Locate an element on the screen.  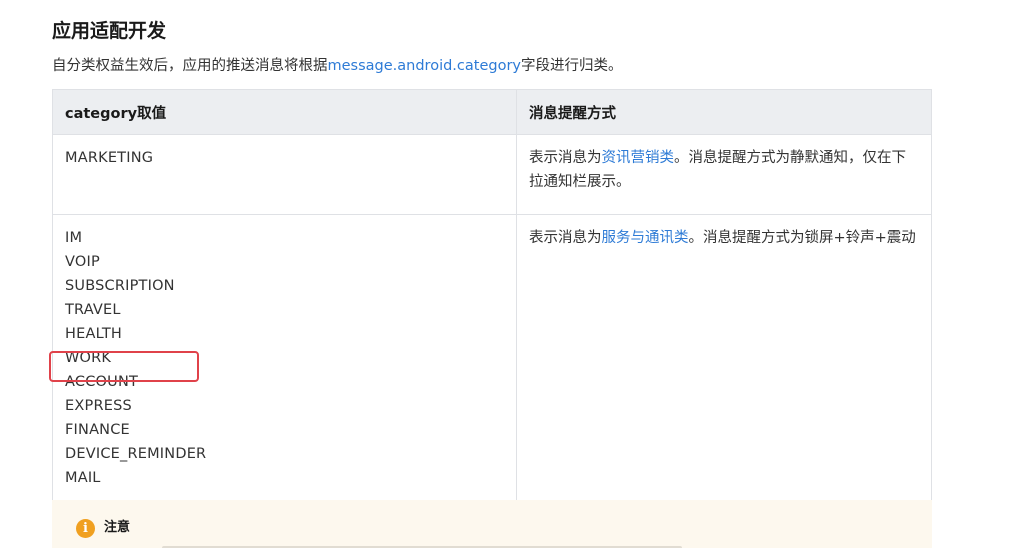
reminder-link-service: 服务与通讯类 is located at coordinates (645, 238).